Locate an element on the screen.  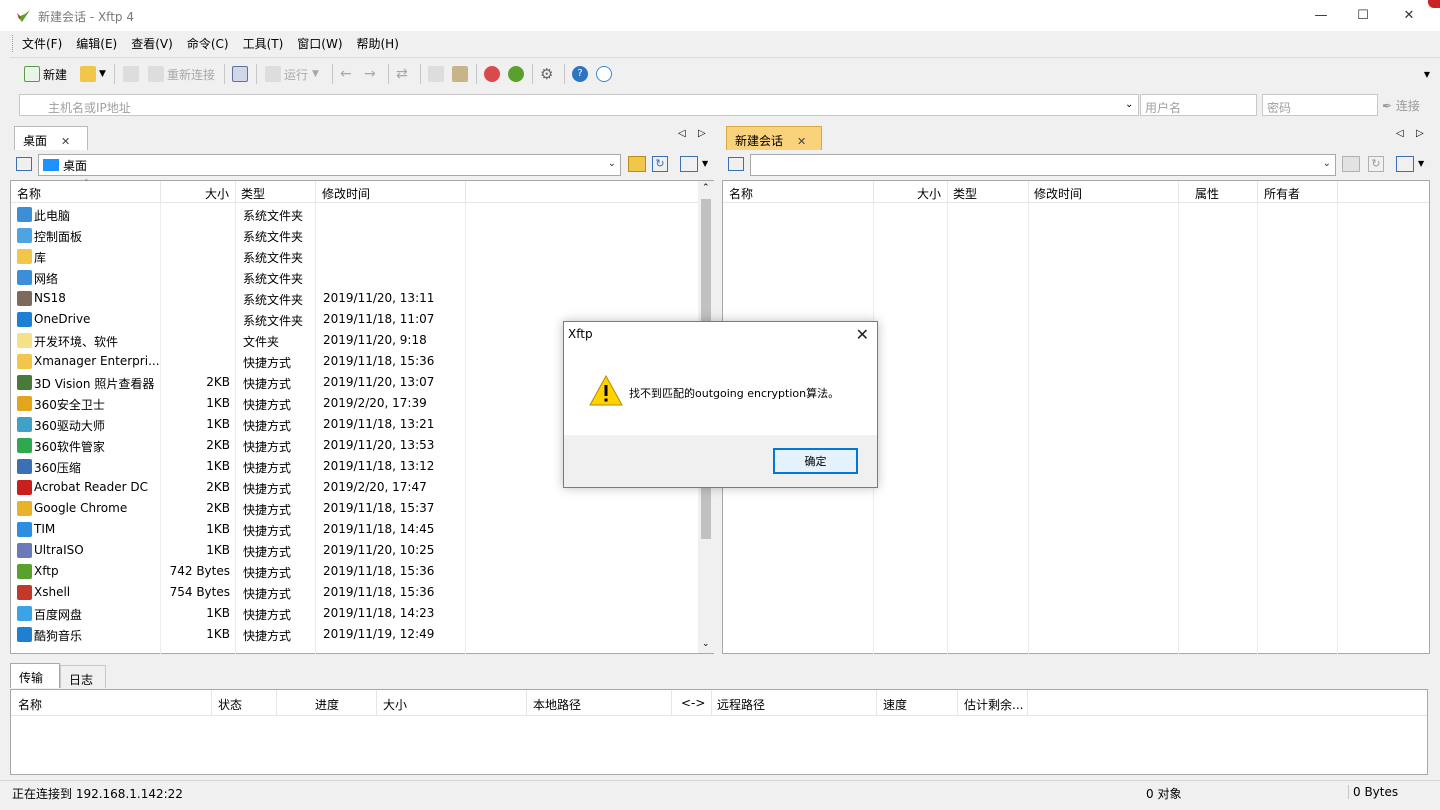
new-session-button: 新建 is located at coordinates (45, 74).